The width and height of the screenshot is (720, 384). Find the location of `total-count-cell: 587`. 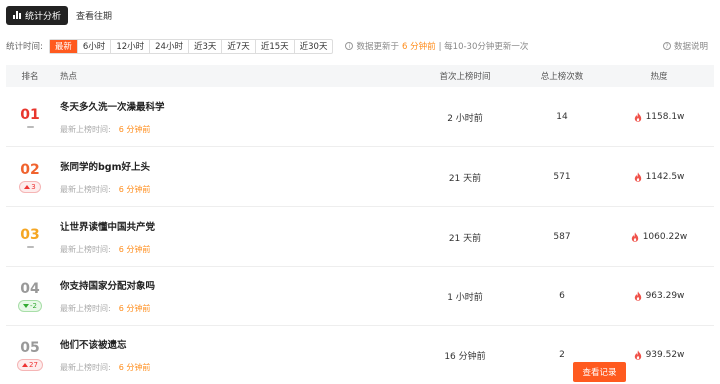

total-count-cell: 587 is located at coordinates (562, 237).